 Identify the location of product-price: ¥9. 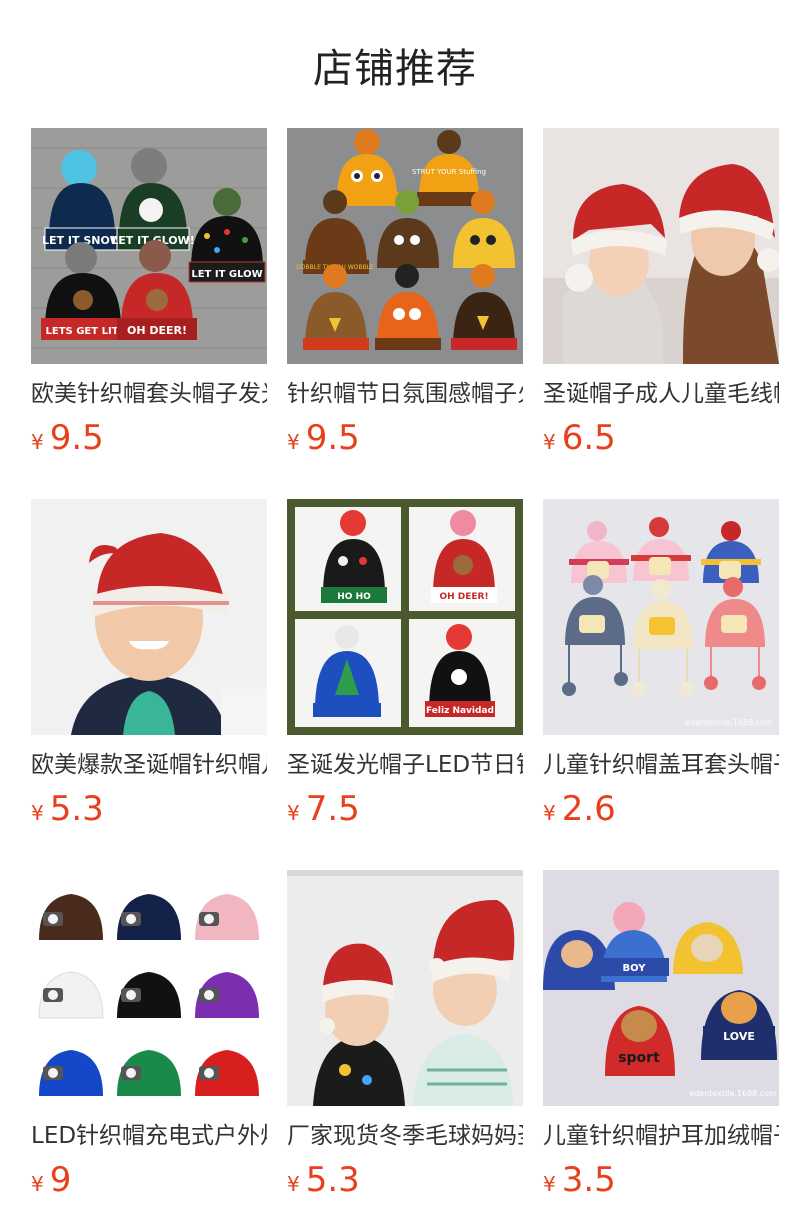
(149, 1180).